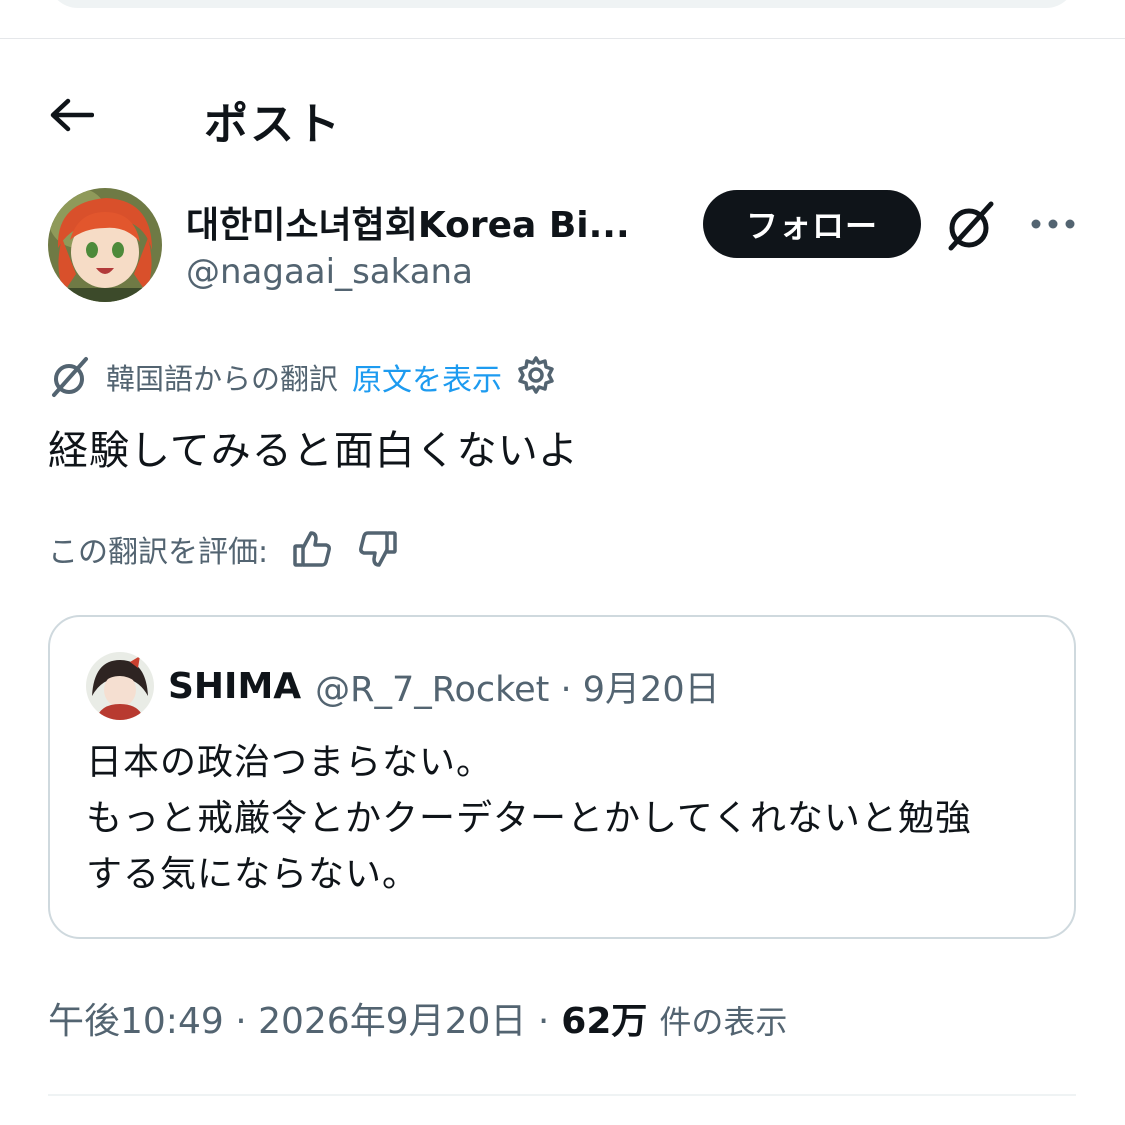 The width and height of the screenshot is (1125, 1125). I want to click on avatar, so click(105, 245).